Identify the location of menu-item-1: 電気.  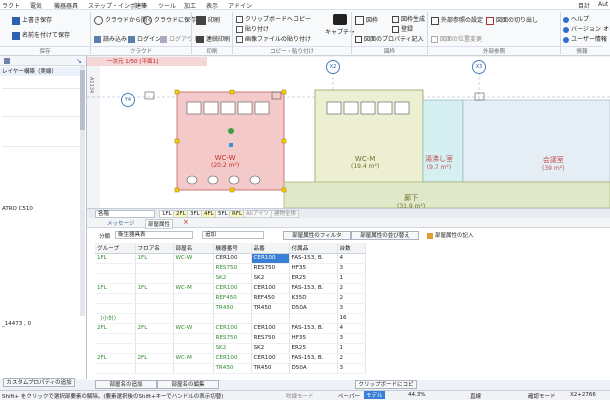
(36, 5).